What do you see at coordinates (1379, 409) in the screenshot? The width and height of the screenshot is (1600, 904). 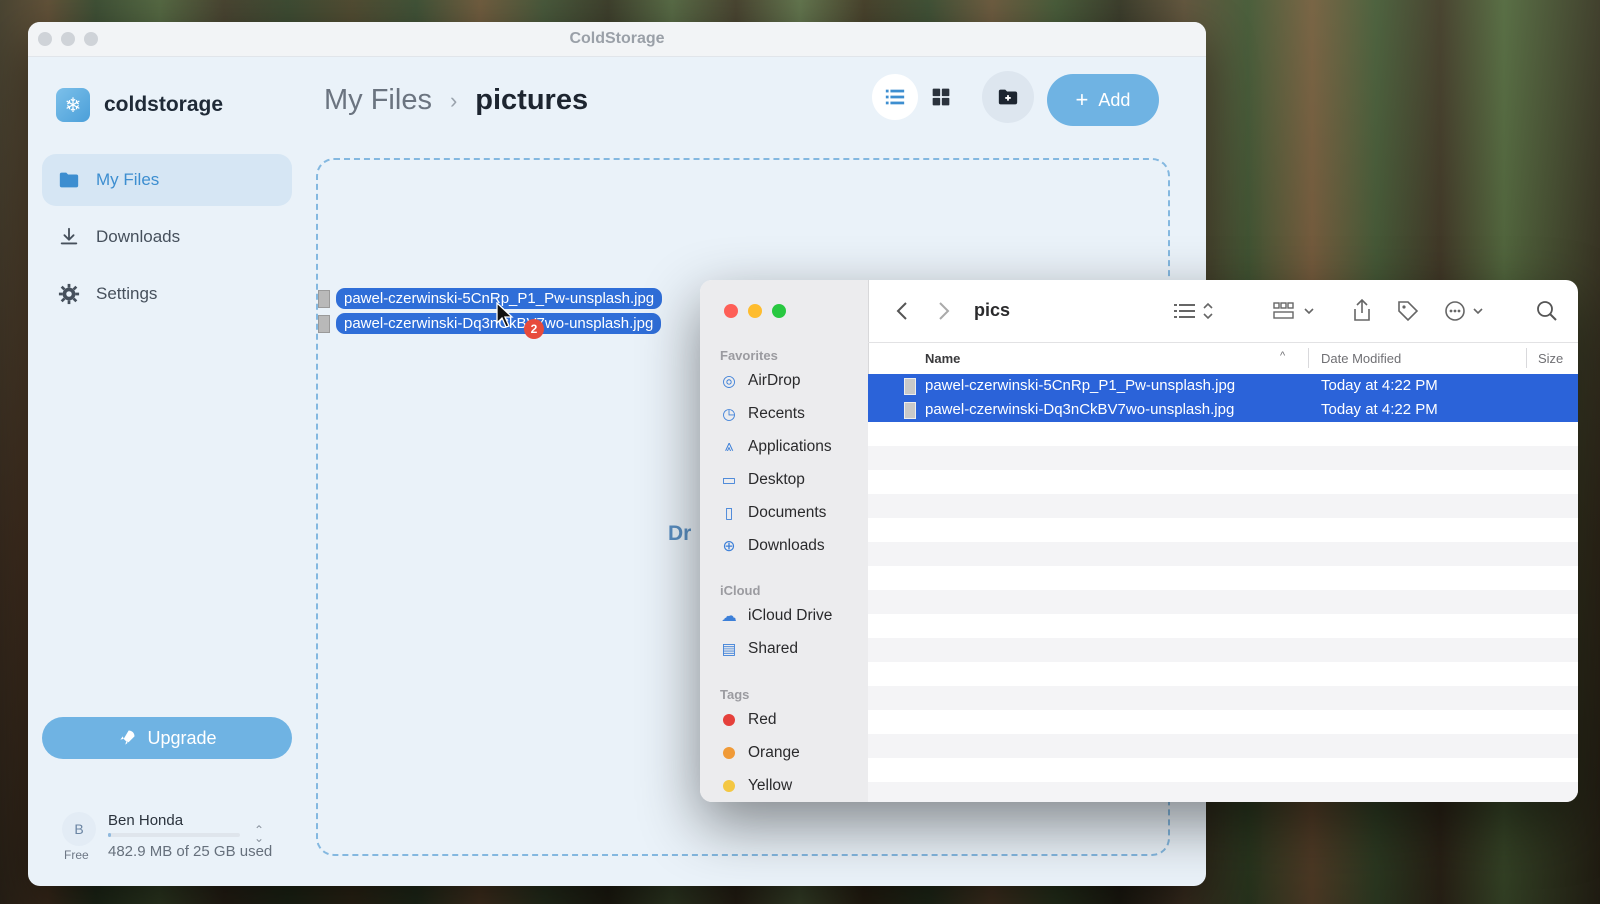 I see `file-date: Today at 4:22 PM` at bounding box center [1379, 409].